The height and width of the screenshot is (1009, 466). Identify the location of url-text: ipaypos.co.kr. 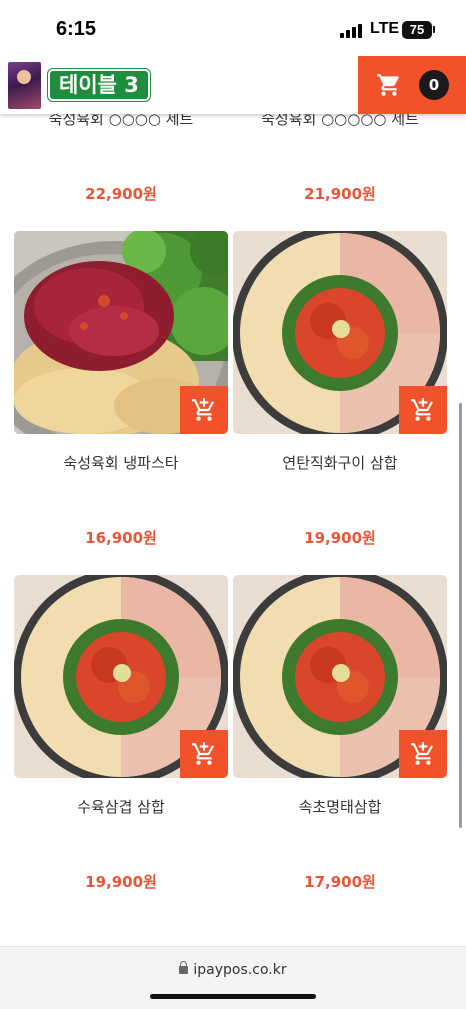
(240, 970).